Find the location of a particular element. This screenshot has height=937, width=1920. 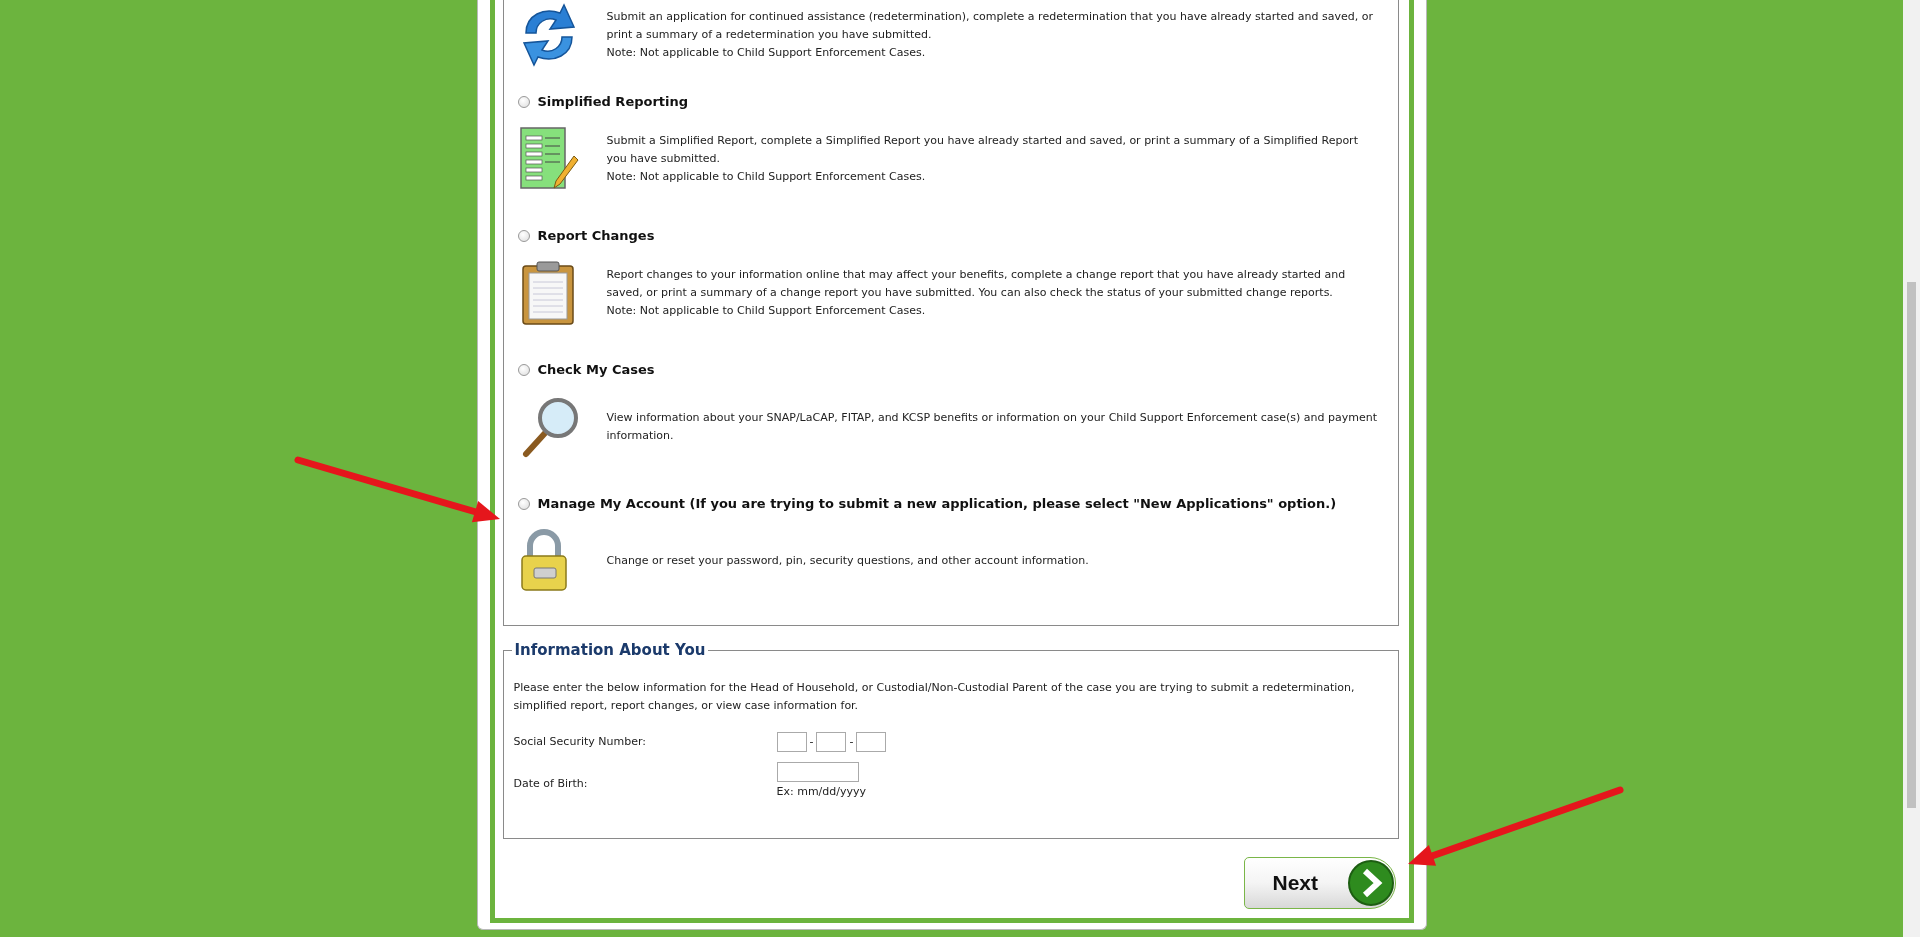

scrollbar is located at coordinates (1911, 468).